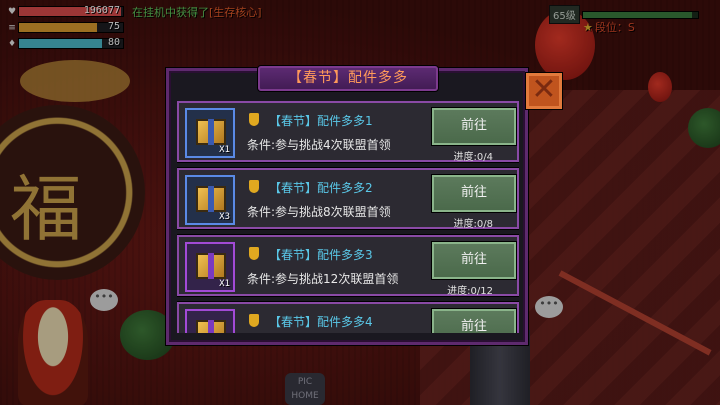 The image size is (720, 405). Describe the element at coordinates (321, 188) in the screenshot. I see `task-title: 【春节】配件多多2` at that location.